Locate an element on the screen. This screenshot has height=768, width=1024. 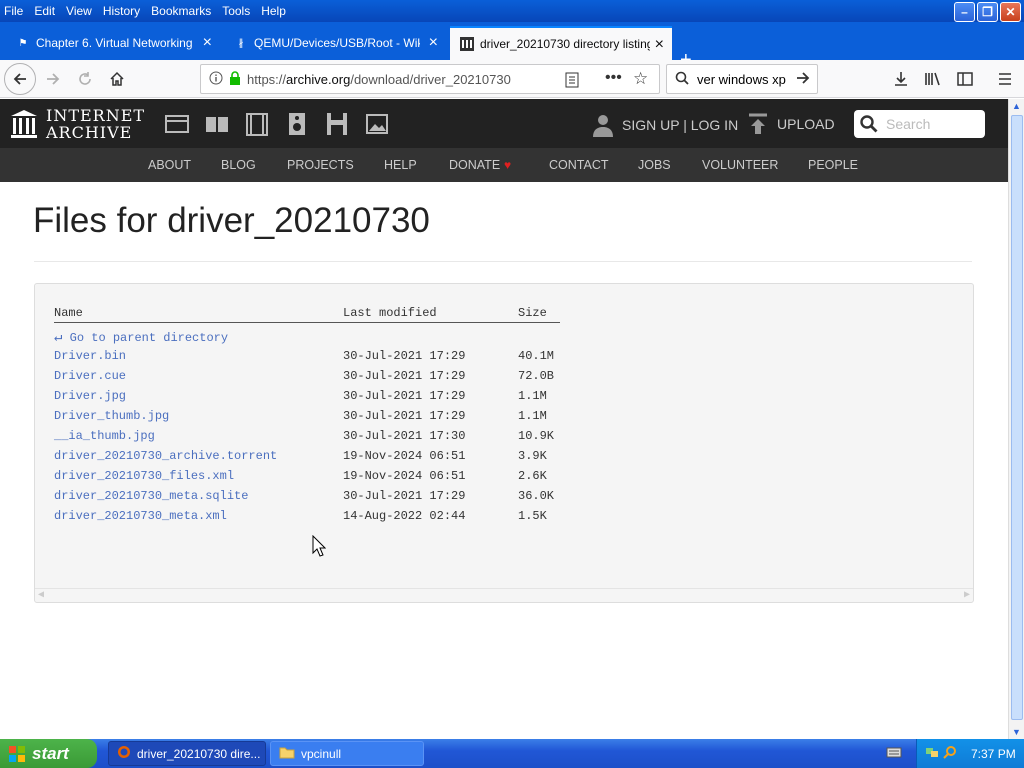
table-row: Driver.jpg 30-Jul-2021 17:29 1.1M is located at coordinates (335, 399).